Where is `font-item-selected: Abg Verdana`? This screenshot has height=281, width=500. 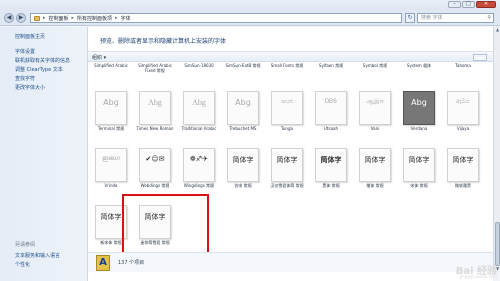
font-item-selected: Abg Verdana is located at coordinates (419, 113).